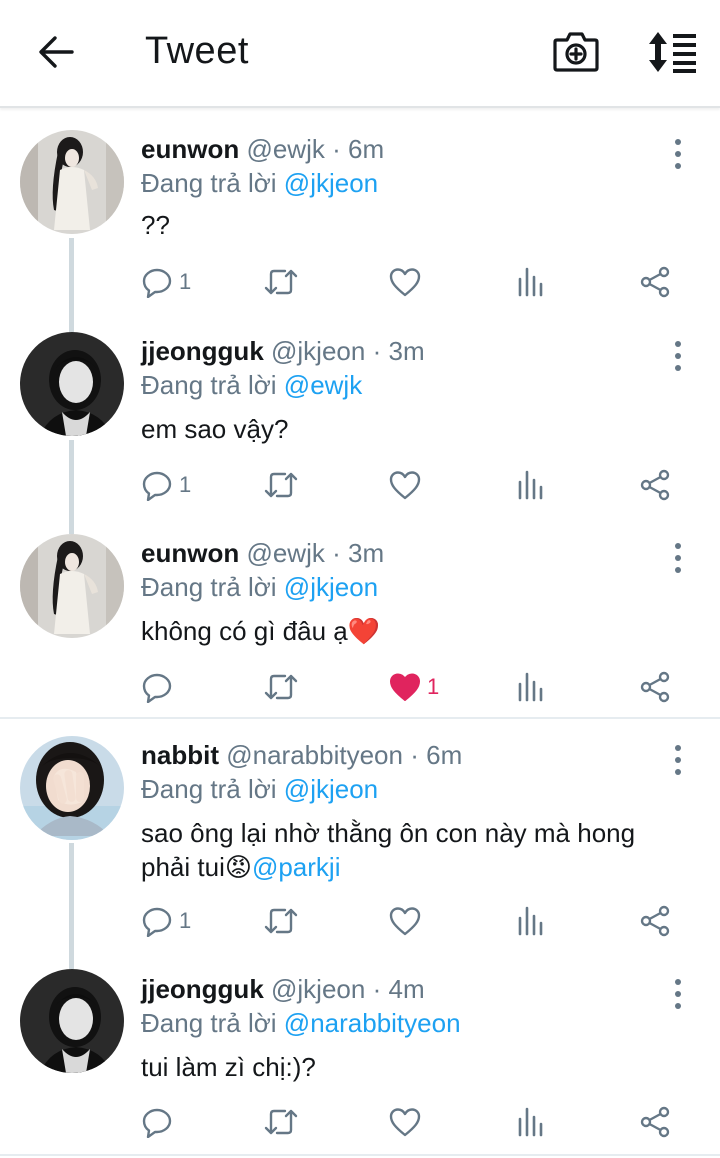 Image resolution: width=720 pixels, height=1158 pixels. I want to click on tweet-text: tui làm zì chị:)?, so click(228, 1067).